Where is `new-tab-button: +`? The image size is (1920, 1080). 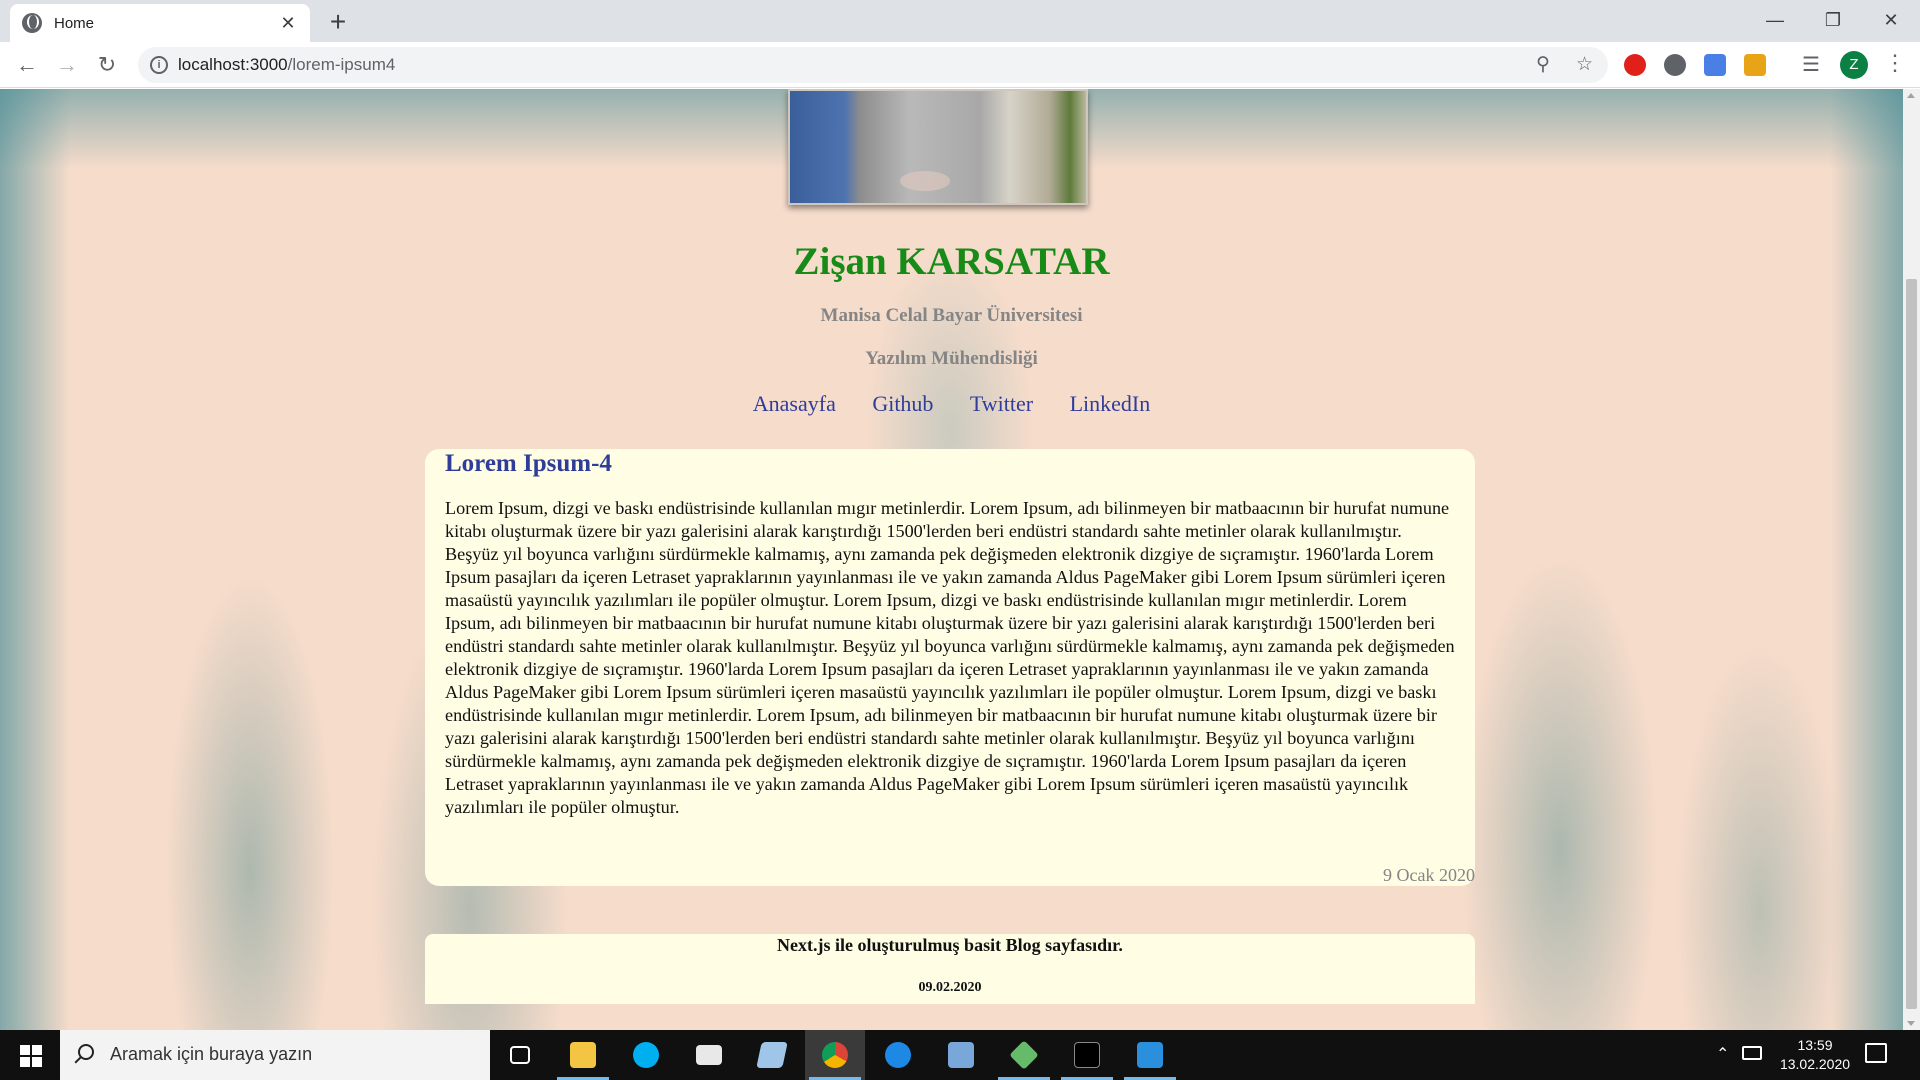 new-tab-button: + is located at coordinates (338, 22).